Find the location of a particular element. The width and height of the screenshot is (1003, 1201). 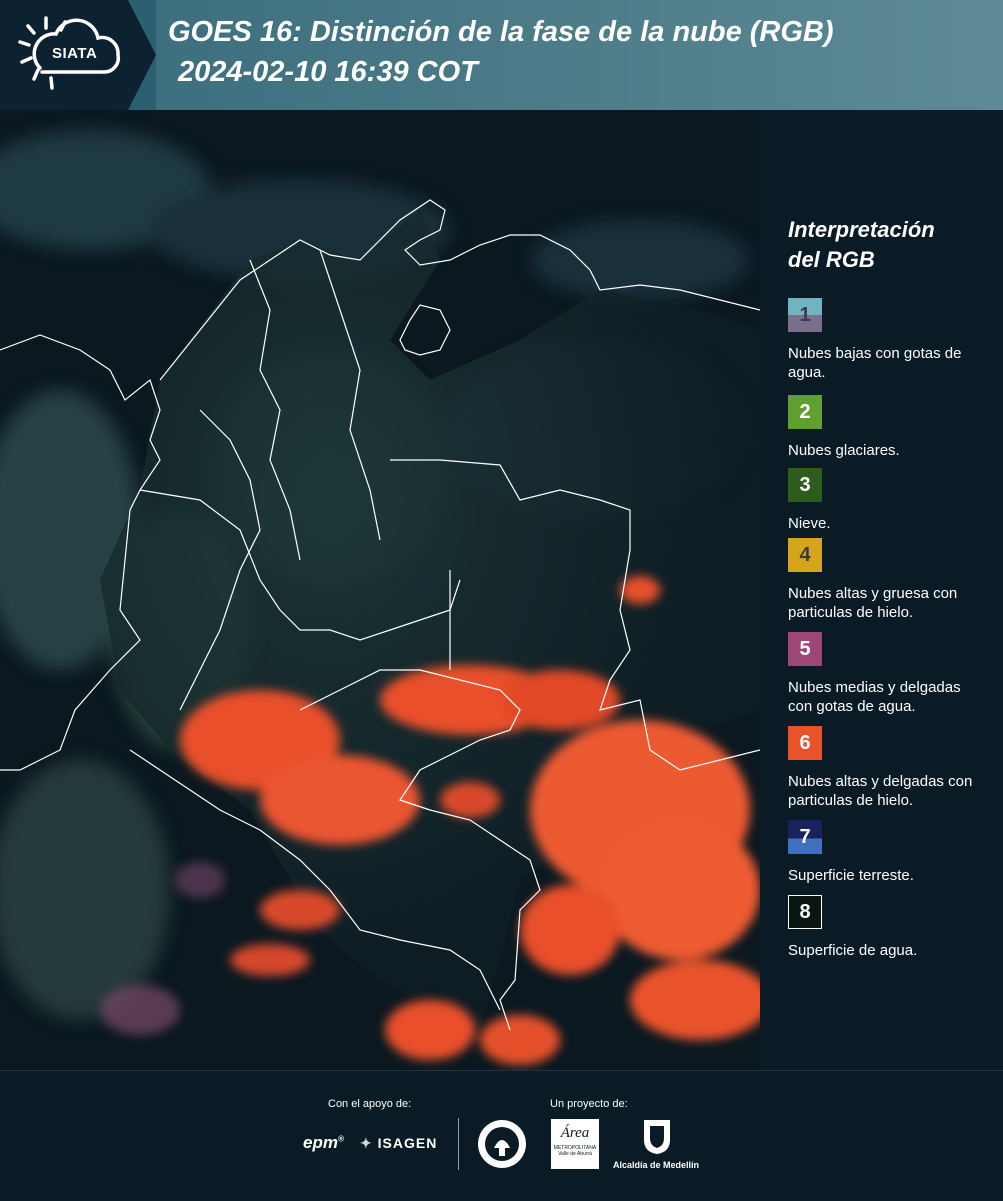

area-line3: Valle de Aburrá is located at coordinates (575, 1154).